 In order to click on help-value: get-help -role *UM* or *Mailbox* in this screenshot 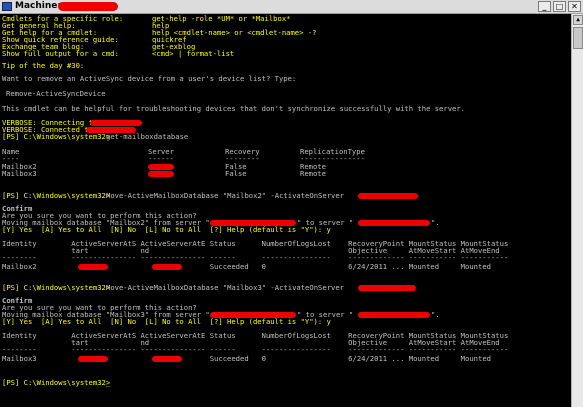, I will do `click(221, 18)`.